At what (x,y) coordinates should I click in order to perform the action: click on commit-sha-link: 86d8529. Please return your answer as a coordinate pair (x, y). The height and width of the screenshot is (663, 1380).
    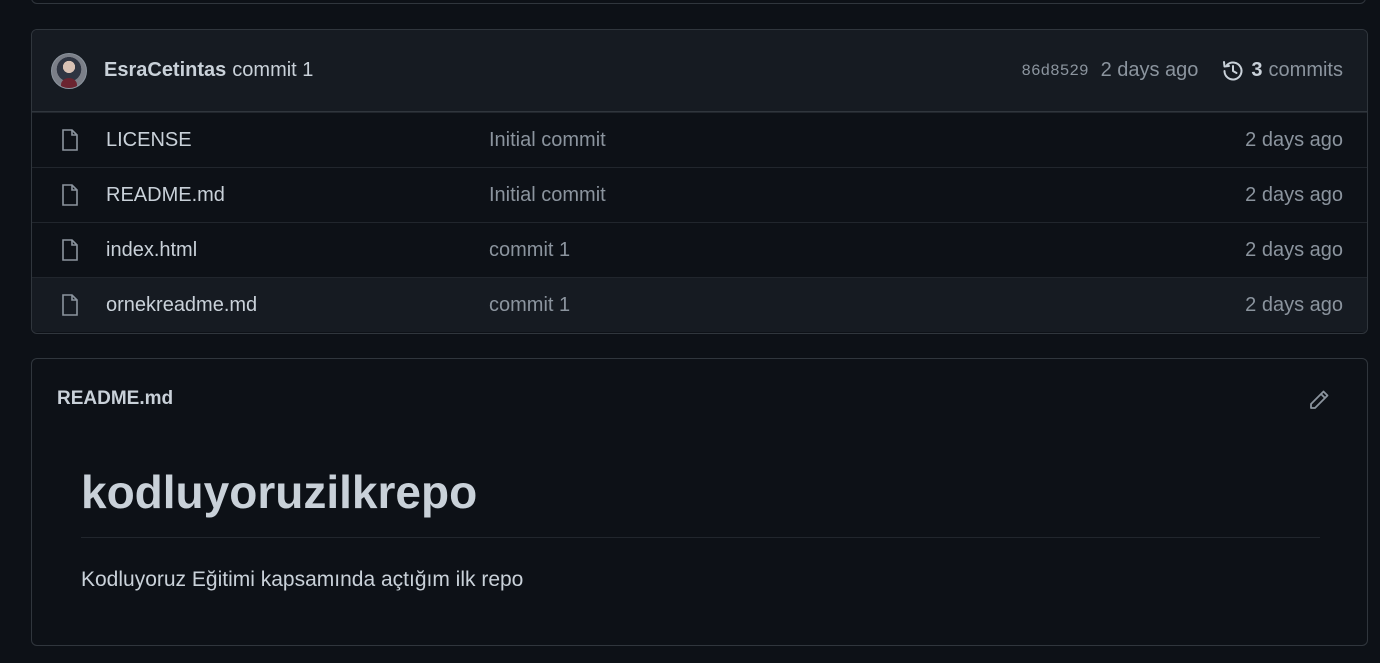
    Looking at the image, I should click on (1054, 71).